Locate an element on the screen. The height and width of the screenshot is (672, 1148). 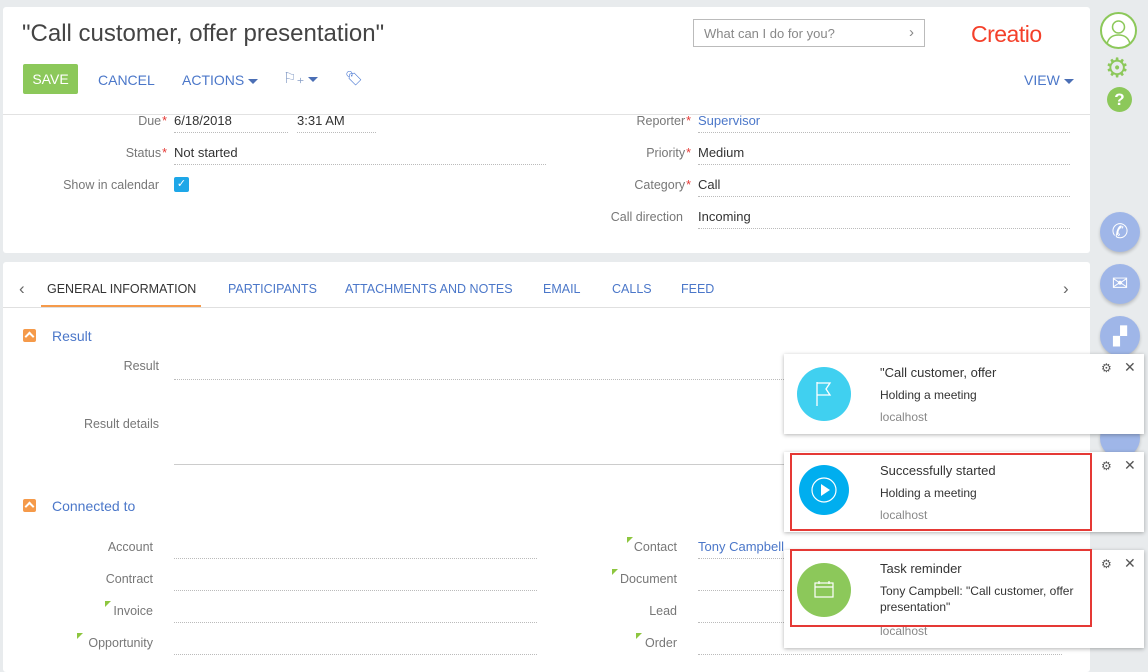
search-input: What can I do for you? › is located at coordinates (809, 33).